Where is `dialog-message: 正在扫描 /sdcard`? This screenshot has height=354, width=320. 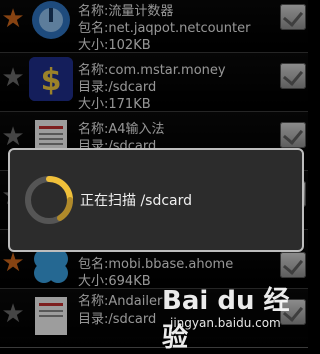
dialog-message: 正在扫描 /sdcard is located at coordinates (136, 201).